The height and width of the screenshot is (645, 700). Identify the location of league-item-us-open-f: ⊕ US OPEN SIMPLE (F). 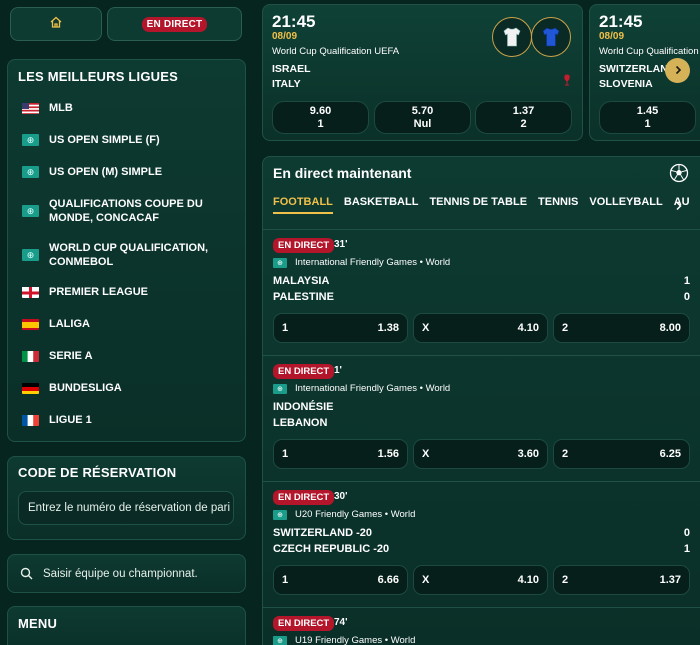
(129, 140).